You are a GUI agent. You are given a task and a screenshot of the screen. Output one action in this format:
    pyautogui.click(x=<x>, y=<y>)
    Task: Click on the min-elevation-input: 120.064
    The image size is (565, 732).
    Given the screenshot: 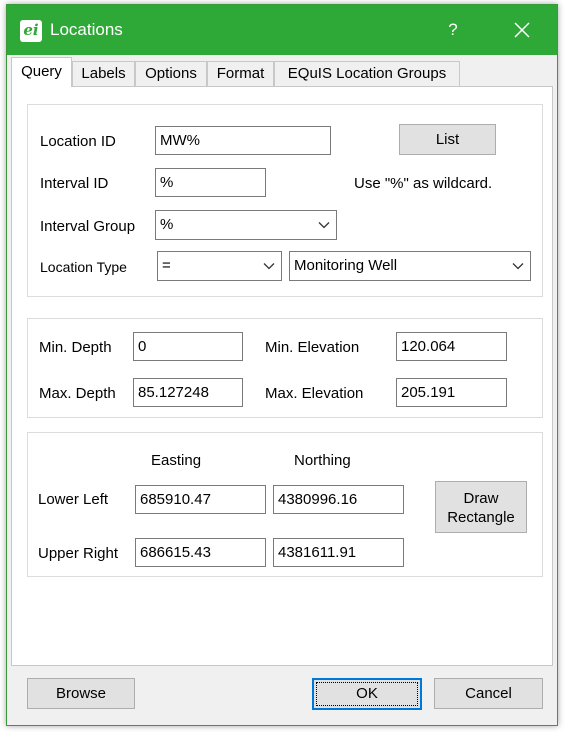 What is the action you would take?
    pyautogui.click(x=451, y=346)
    